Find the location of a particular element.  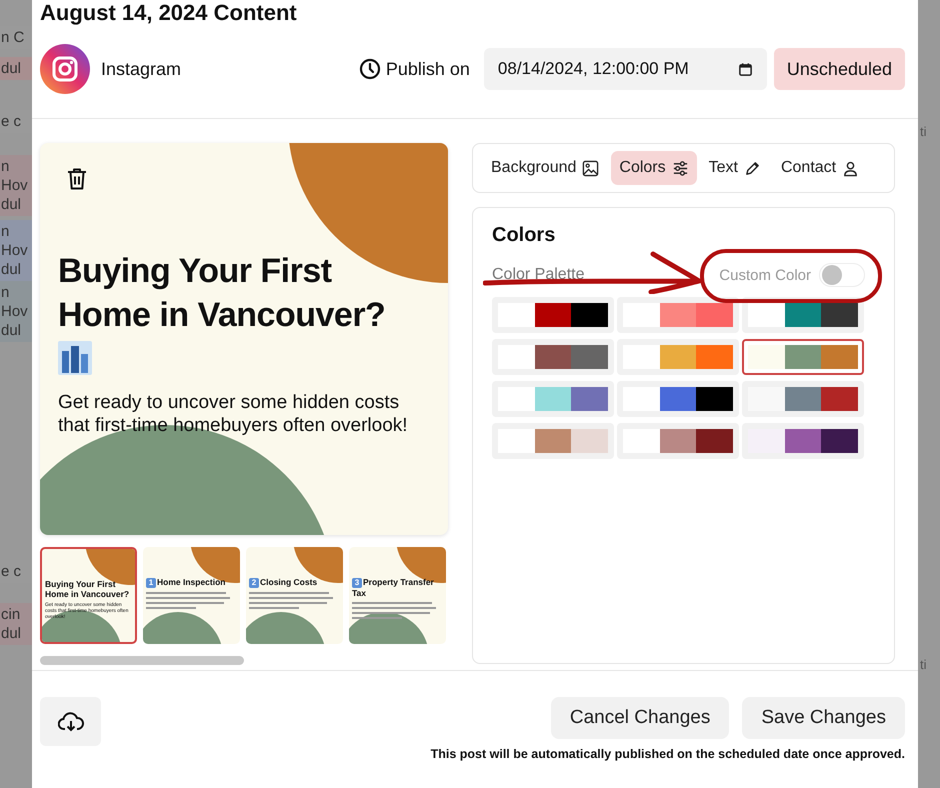

publish-note: This post will be automatically published on the scheduled date once approved. is located at coordinates (667, 754).